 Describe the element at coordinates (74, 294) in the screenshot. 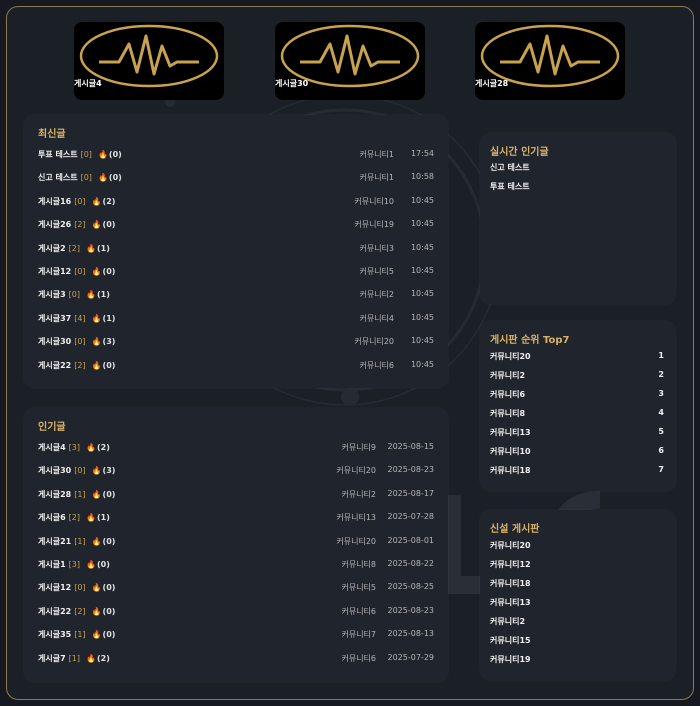

I see `post-title-group: 게시글3 [0] 🔥(1)` at that location.